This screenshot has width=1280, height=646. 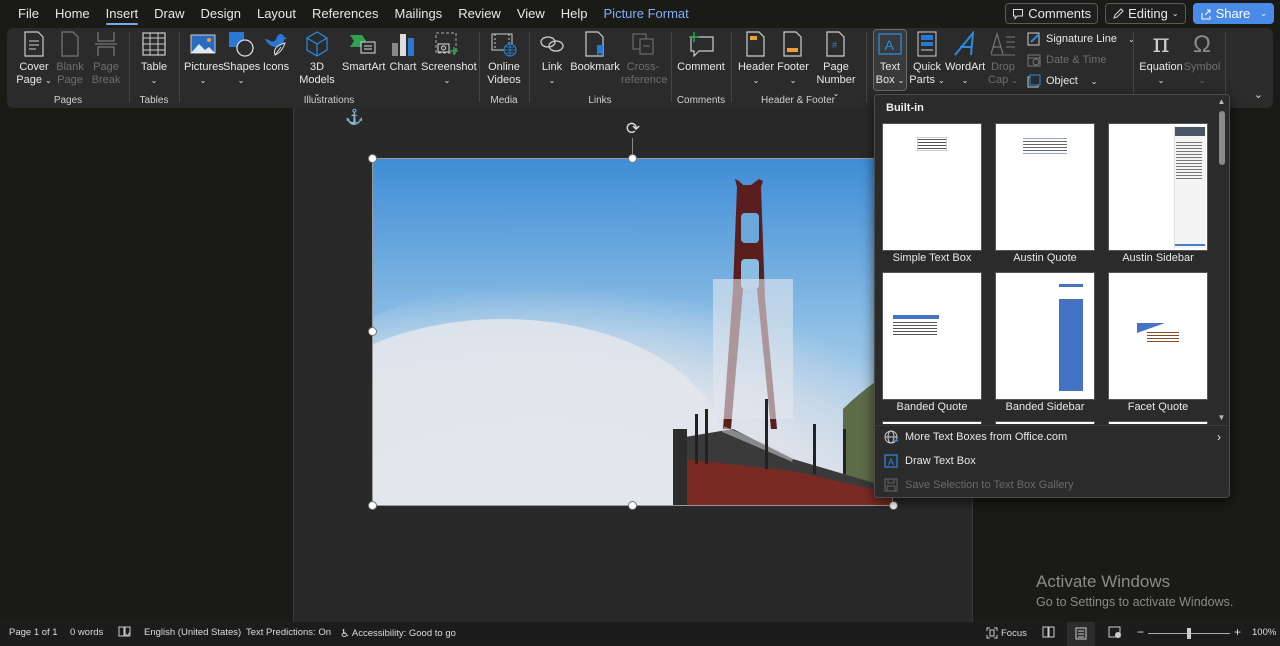 What do you see at coordinates (1118, 13) in the screenshot?
I see `pencil-icon` at bounding box center [1118, 13].